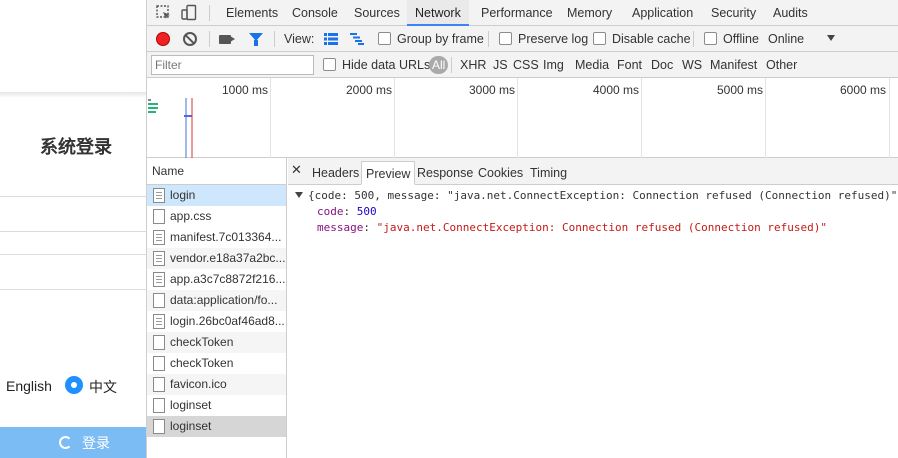 The height and width of the screenshot is (458, 898). I want to click on lang-radio-selected, so click(74, 385).